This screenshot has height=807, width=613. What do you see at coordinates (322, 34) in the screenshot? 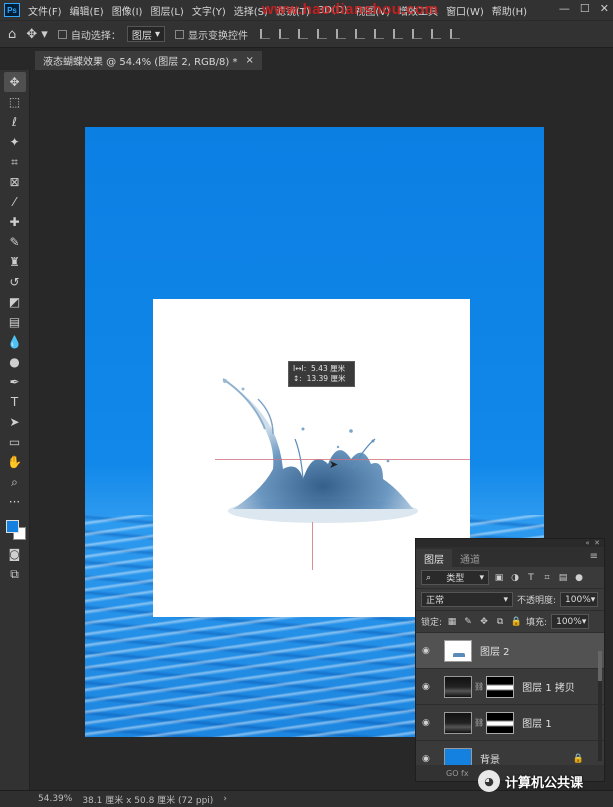
I see `align-top-icon` at bounding box center [322, 34].